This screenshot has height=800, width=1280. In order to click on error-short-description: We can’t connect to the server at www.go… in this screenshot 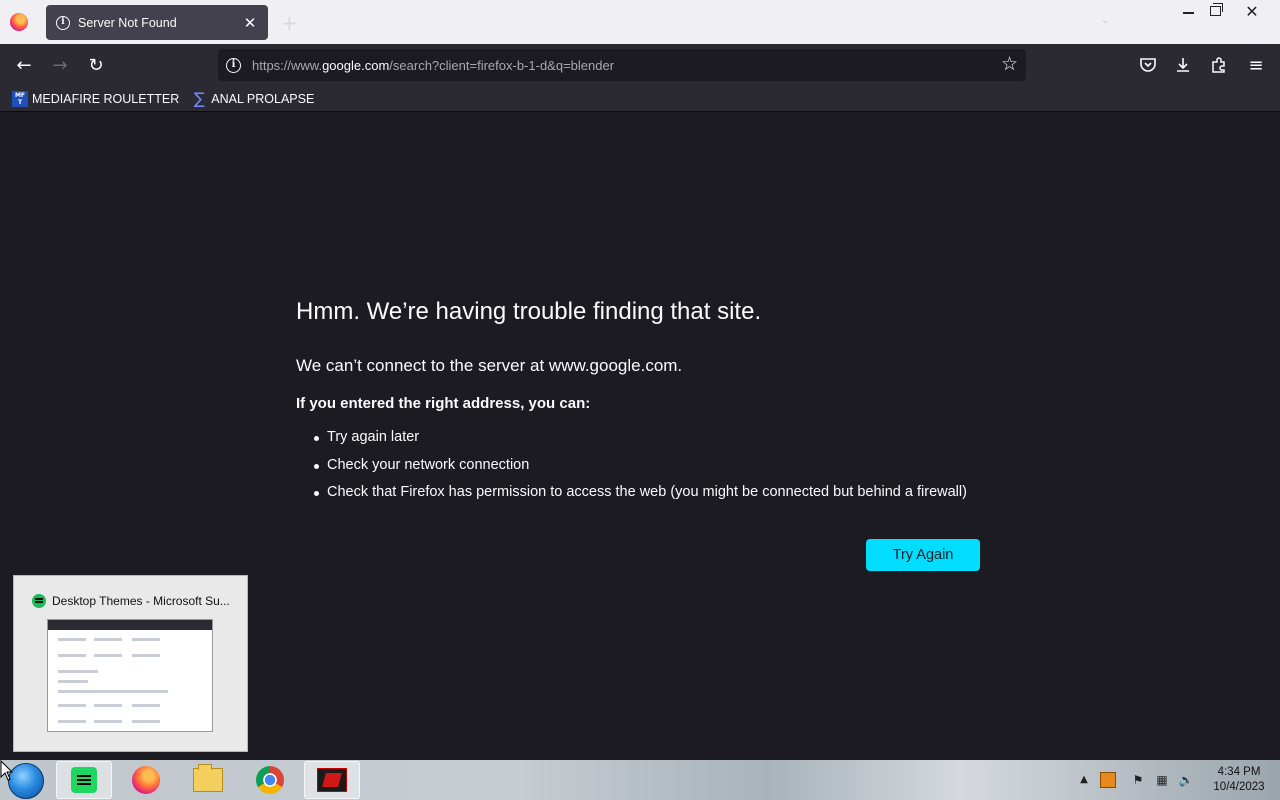, I will do `click(489, 365)`.